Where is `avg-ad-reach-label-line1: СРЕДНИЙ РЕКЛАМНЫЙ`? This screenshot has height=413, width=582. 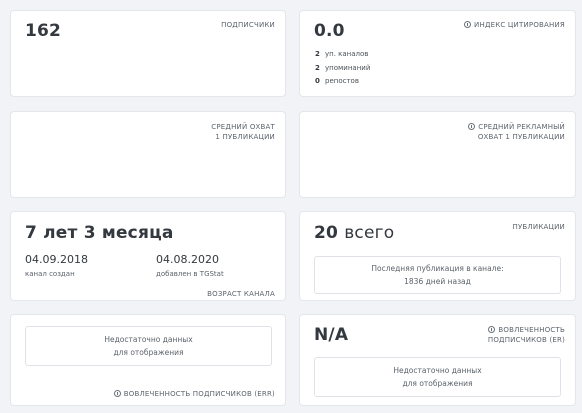 avg-ad-reach-label-line1: СРЕДНИЙ РЕКЛАМНЫЙ is located at coordinates (516, 127).